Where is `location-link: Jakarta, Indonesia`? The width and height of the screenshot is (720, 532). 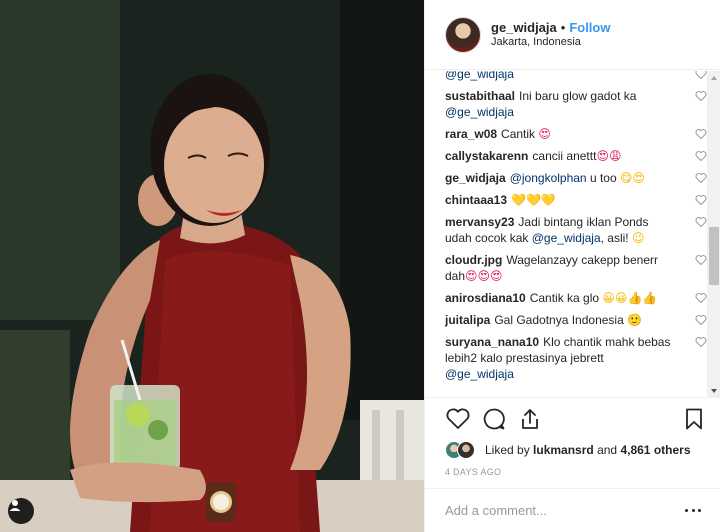
location-link: Jakarta, Indonesia is located at coordinates (550, 43).